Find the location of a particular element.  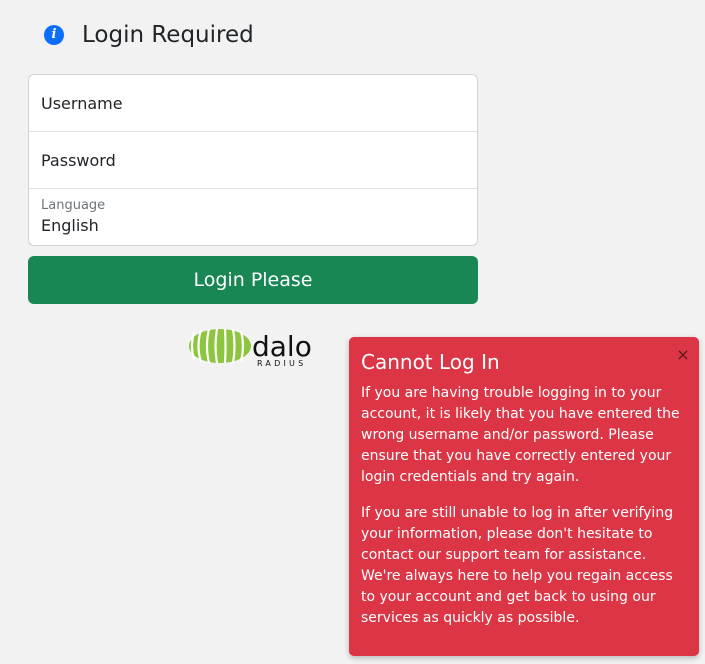

language-label: Language is located at coordinates (73, 205).